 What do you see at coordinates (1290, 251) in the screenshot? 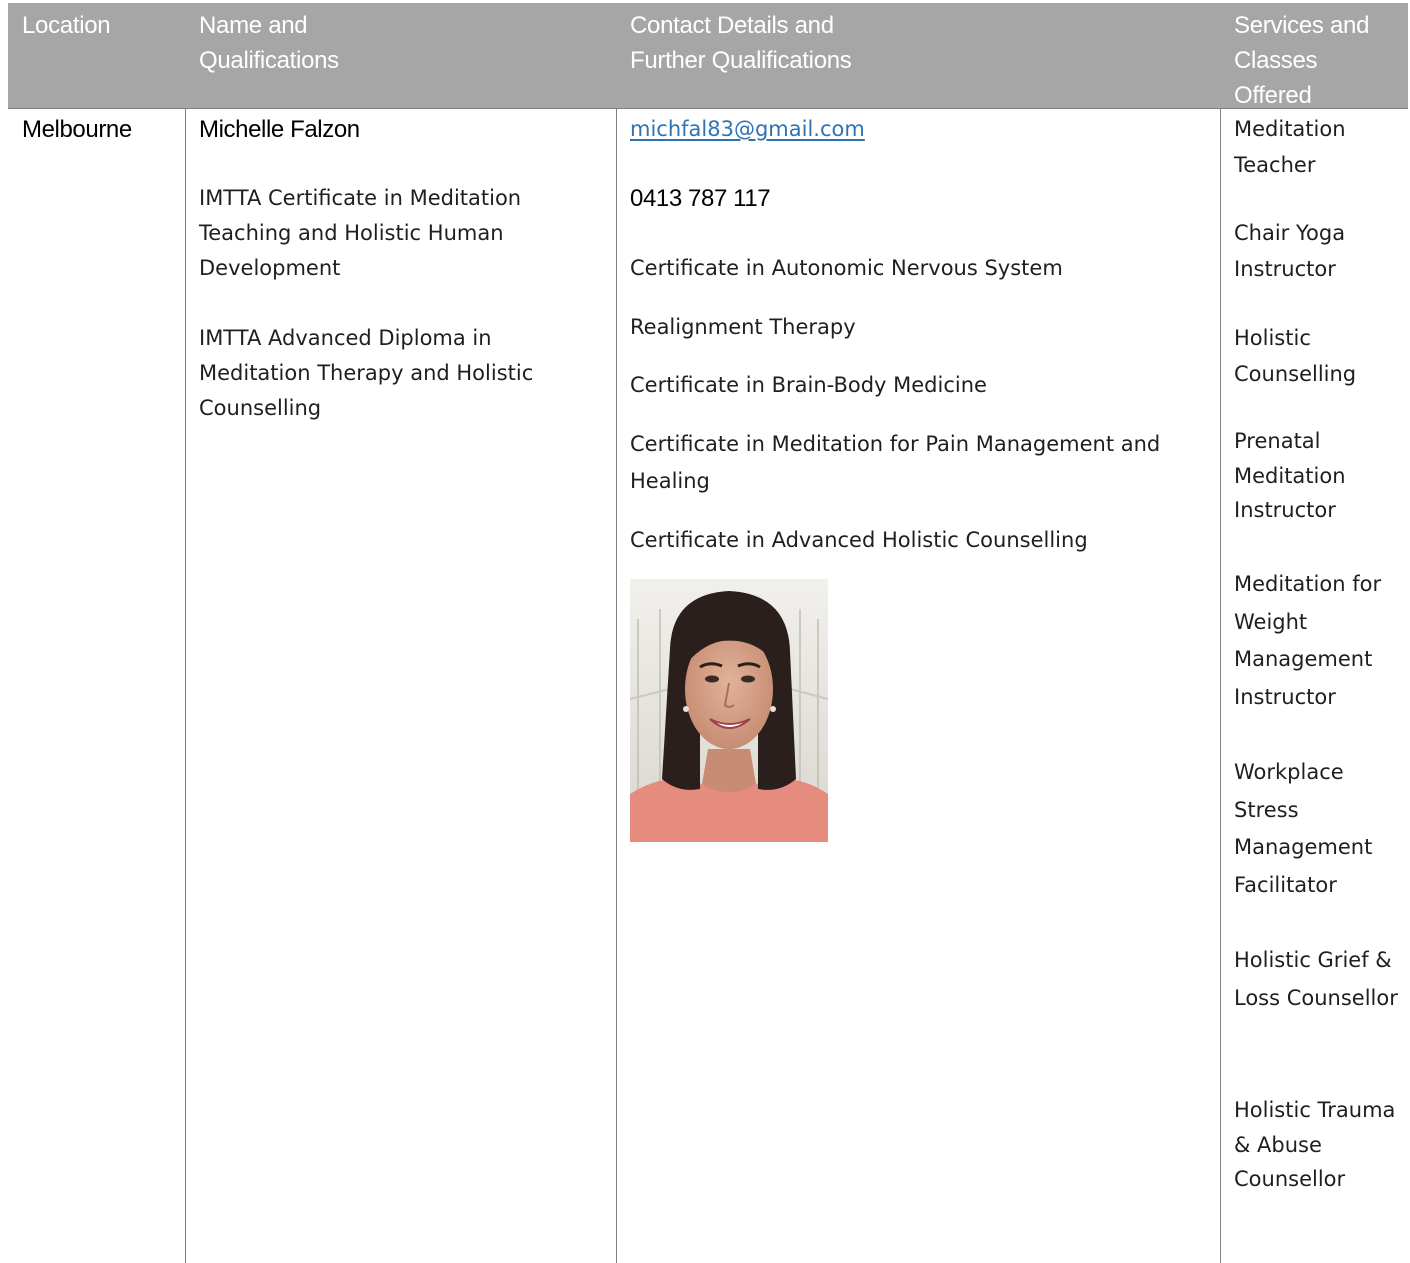
I see `service-item: Chair Yoga Instructor` at bounding box center [1290, 251].